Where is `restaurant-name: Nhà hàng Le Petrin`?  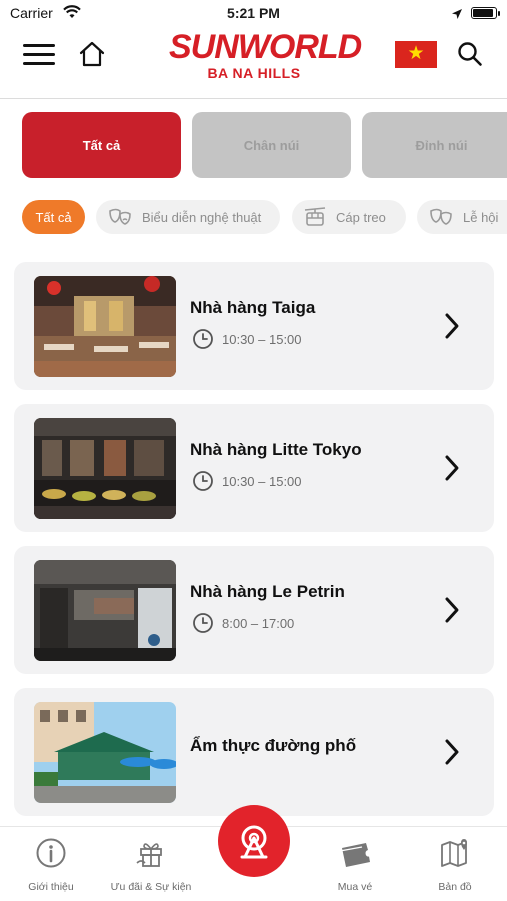 restaurant-name: Nhà hàng Le Petrin is located at coordinates (267, 591).